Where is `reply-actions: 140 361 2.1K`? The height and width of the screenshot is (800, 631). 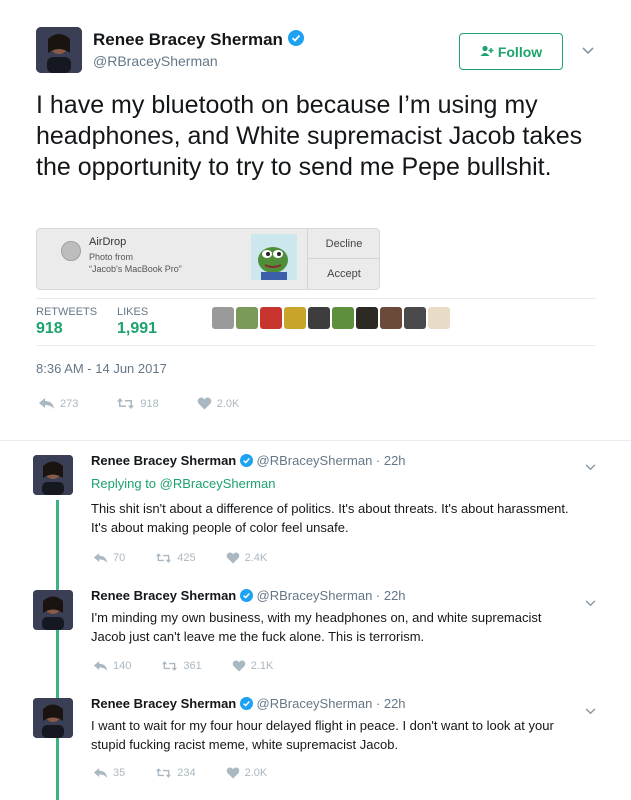 reply-actions: 140 361 2.1K is located at coordinates (183, 666).